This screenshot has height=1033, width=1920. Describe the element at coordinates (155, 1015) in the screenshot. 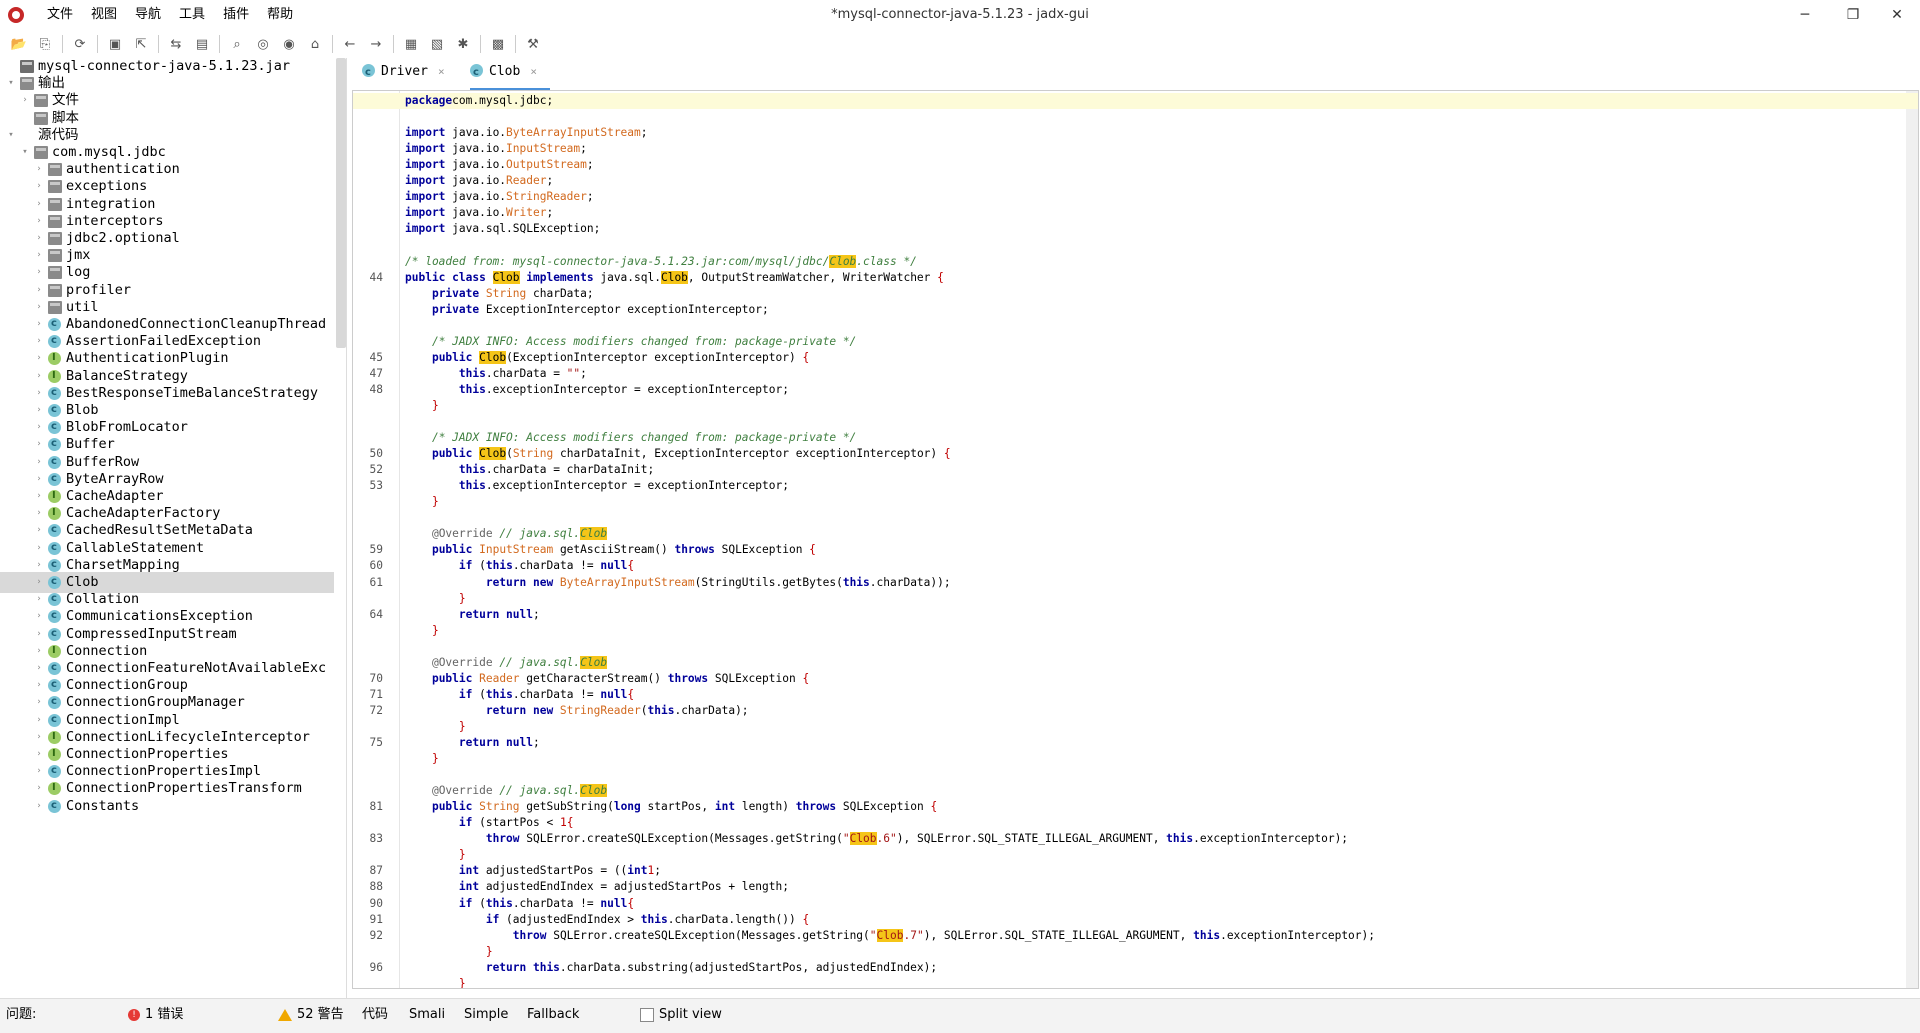

I see `errors-indicator: ! 1 错误` at that location.